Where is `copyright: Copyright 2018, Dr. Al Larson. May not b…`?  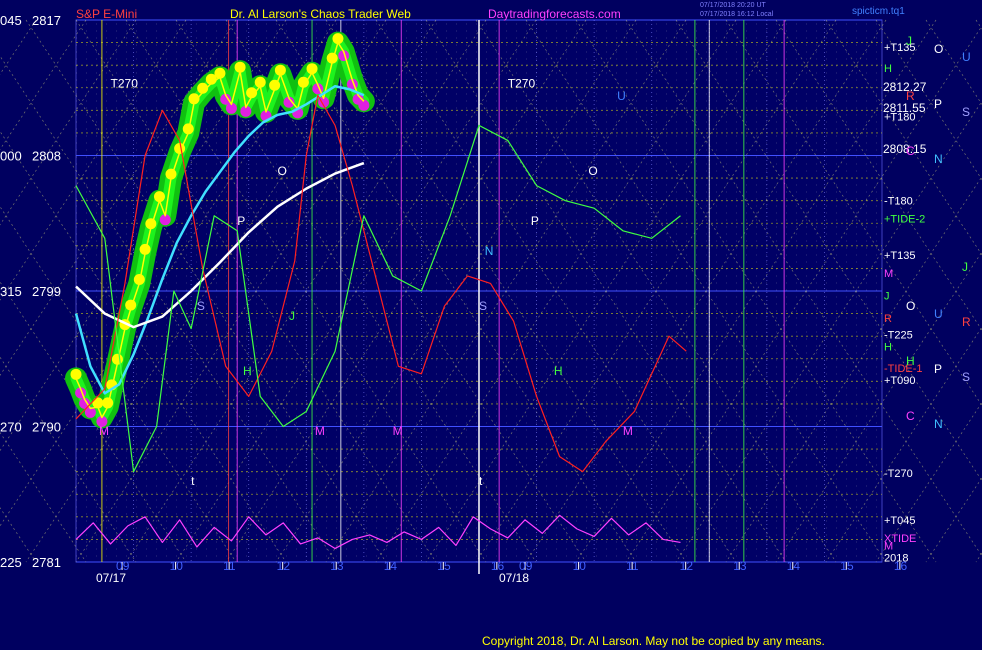 copyright: Copyright 2018, Dr. Al Larson. May not b… is located at coordinates (653, 641).